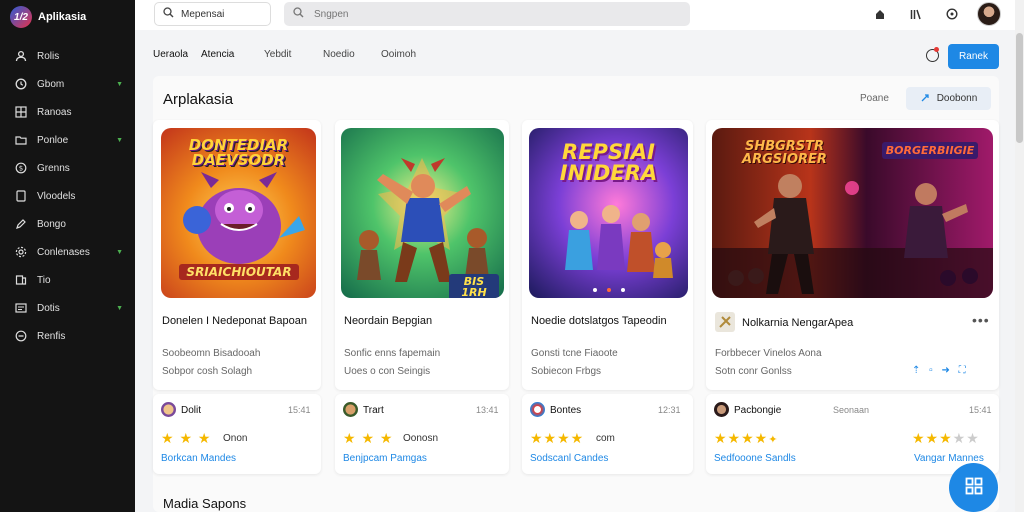 This screenshot has width=1024, height=512. What do you see at coordinates (67, 308) in the screenshot?
I see `sidebar-item-dotis: Dotis ▼` at bounding box center [67, 308].